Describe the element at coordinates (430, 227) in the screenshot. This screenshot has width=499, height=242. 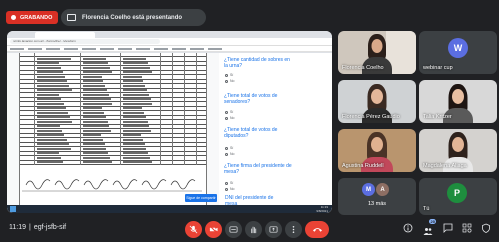
I see `people-button: 20` at that location.